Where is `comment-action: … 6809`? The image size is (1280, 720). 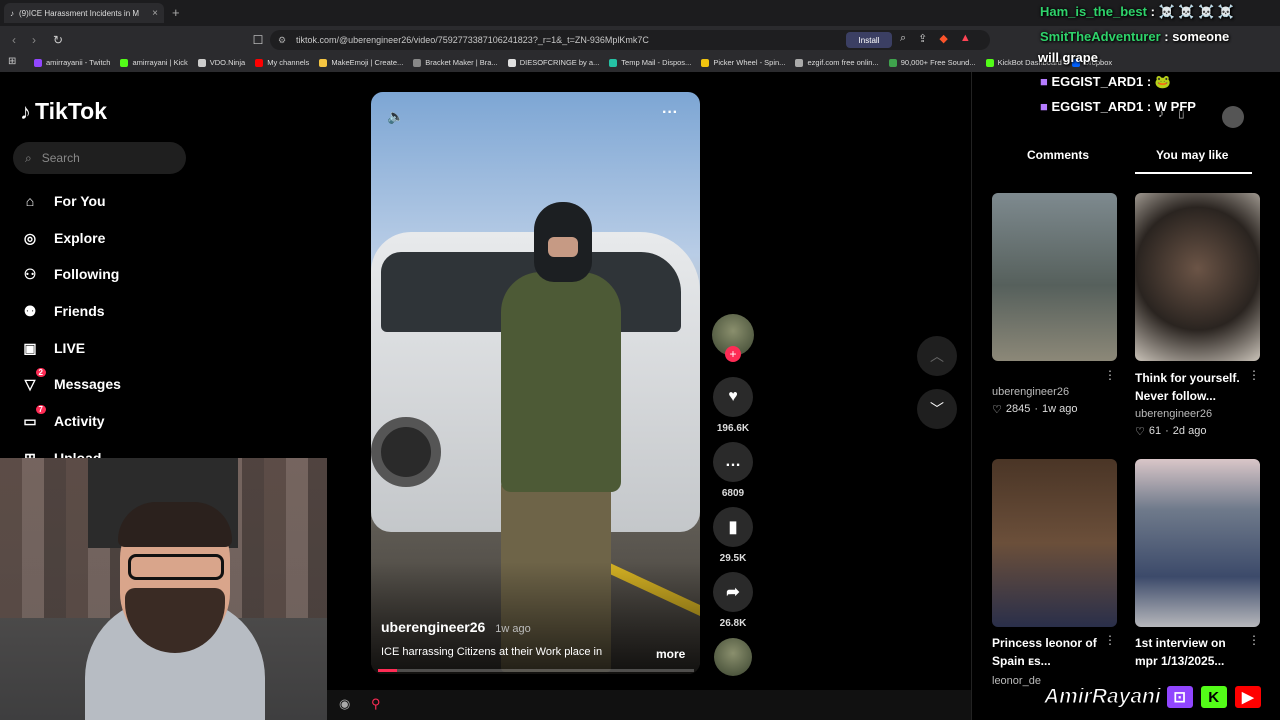 comment-action: … 6809 is located at coordinates (733, 470).